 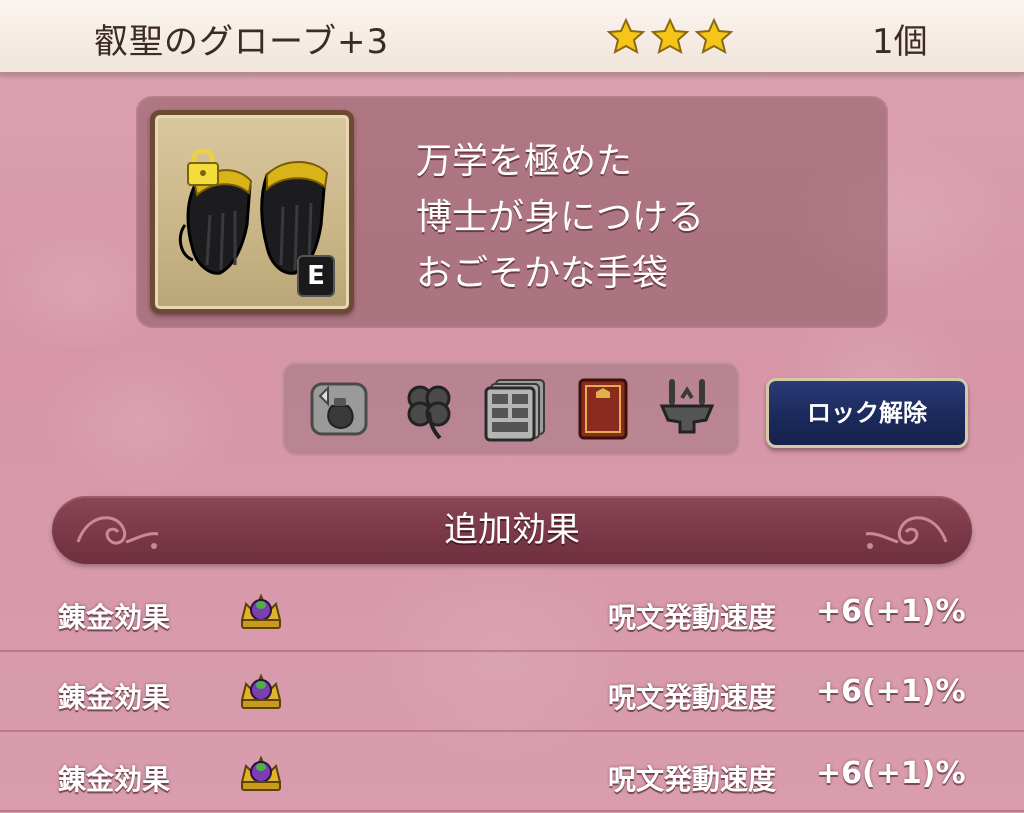 I want to click on rarity-stars, so click(x=670, y=35).